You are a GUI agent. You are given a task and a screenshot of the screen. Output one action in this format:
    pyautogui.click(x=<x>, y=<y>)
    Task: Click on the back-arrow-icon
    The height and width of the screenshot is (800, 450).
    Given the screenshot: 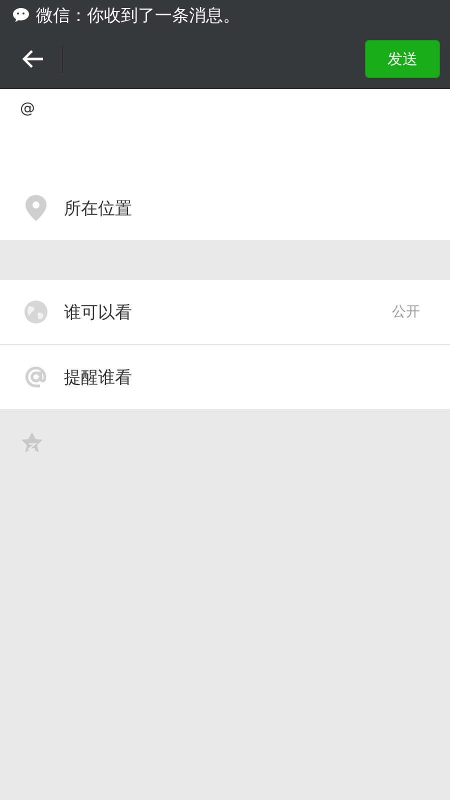 What is the action you would take?
    pyautogui.click(x=33, y=59)
    